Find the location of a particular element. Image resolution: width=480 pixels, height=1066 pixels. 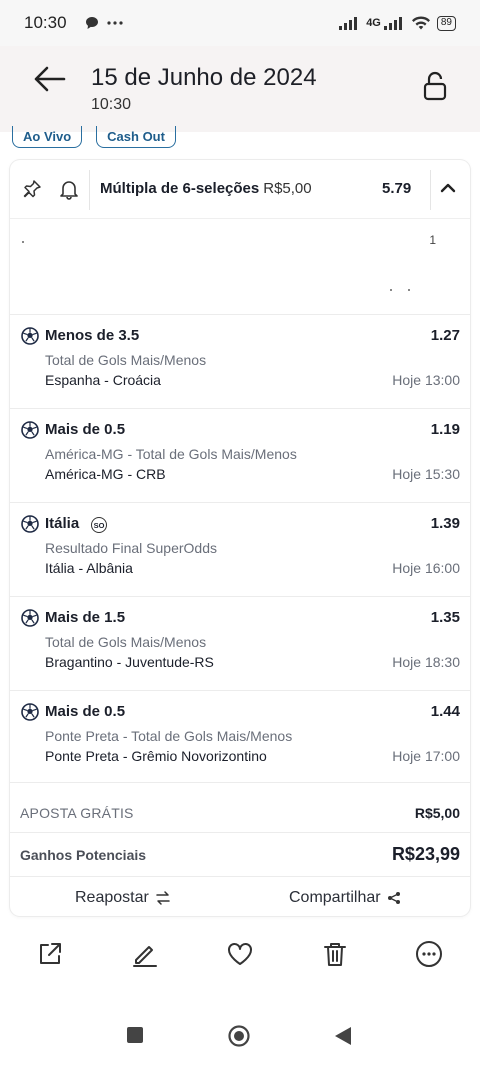

status-right: 4G 89 is located at coordinates (397, 23).